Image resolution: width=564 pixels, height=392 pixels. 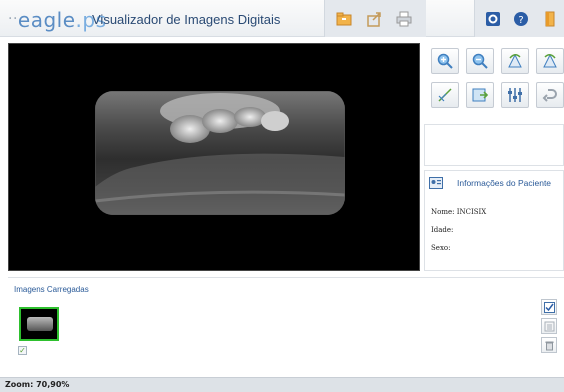 What do you see at coordinates (494, 145) in the screenshot?
I see `tool-options-area` at bounding box center [494, 145].